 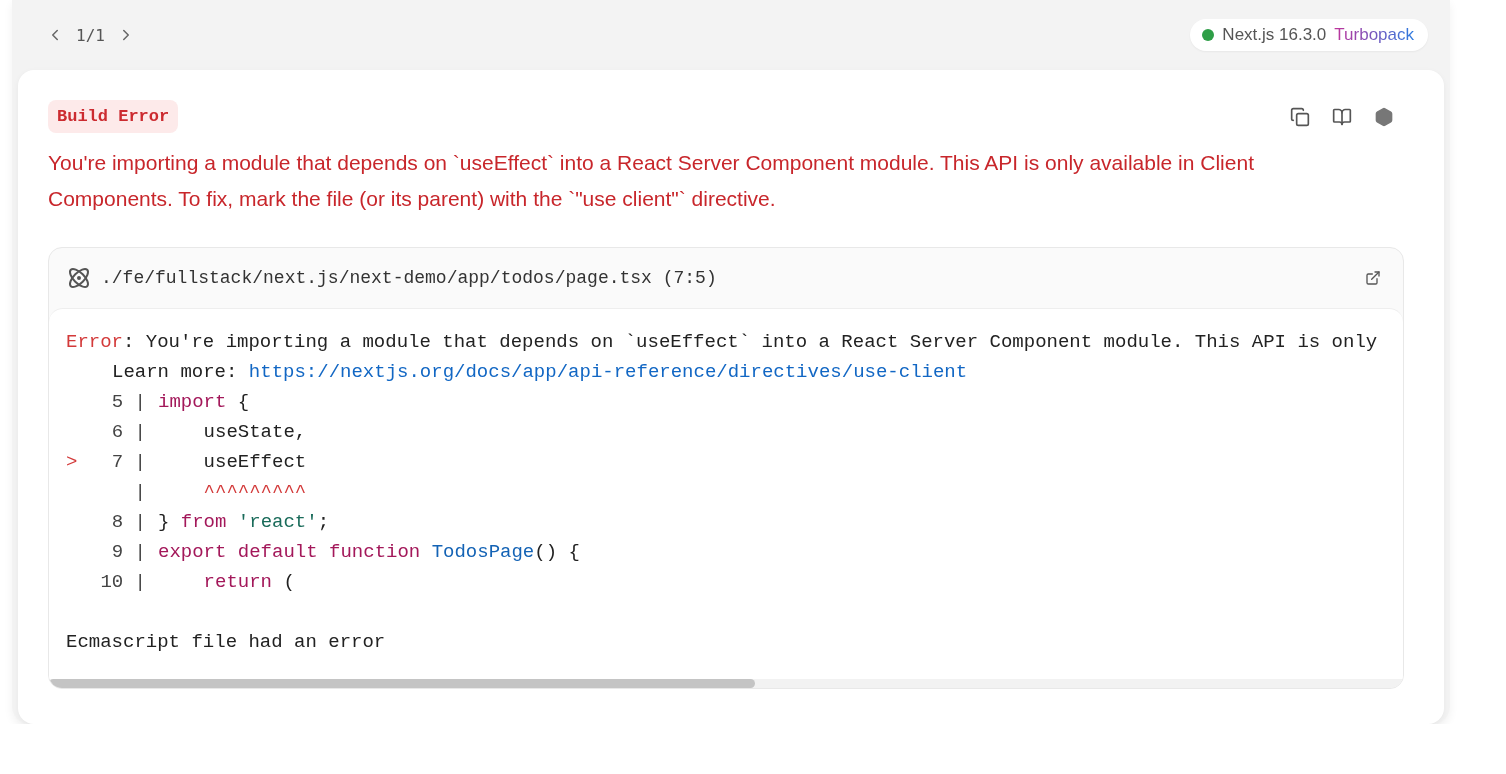 I want to click on bundler-text: Turbopack, so click(x=1374, y=35).